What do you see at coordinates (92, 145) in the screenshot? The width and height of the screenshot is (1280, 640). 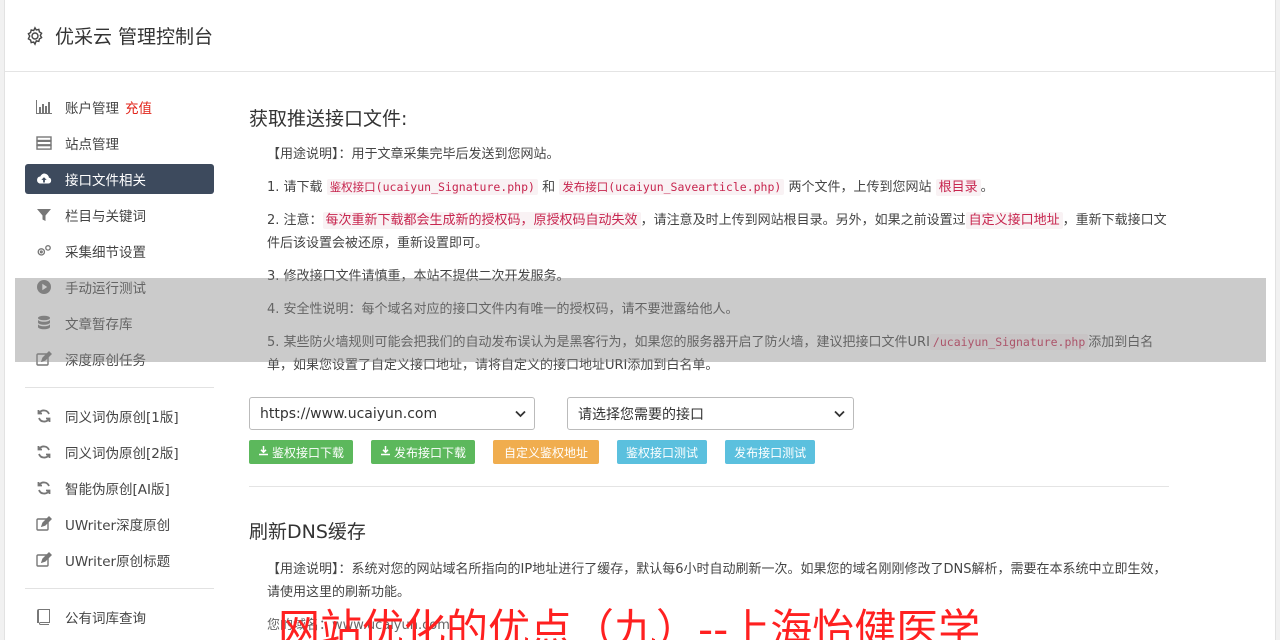 I see `sidebar-item-label: 站点管理` at bounding box center [92, 145].